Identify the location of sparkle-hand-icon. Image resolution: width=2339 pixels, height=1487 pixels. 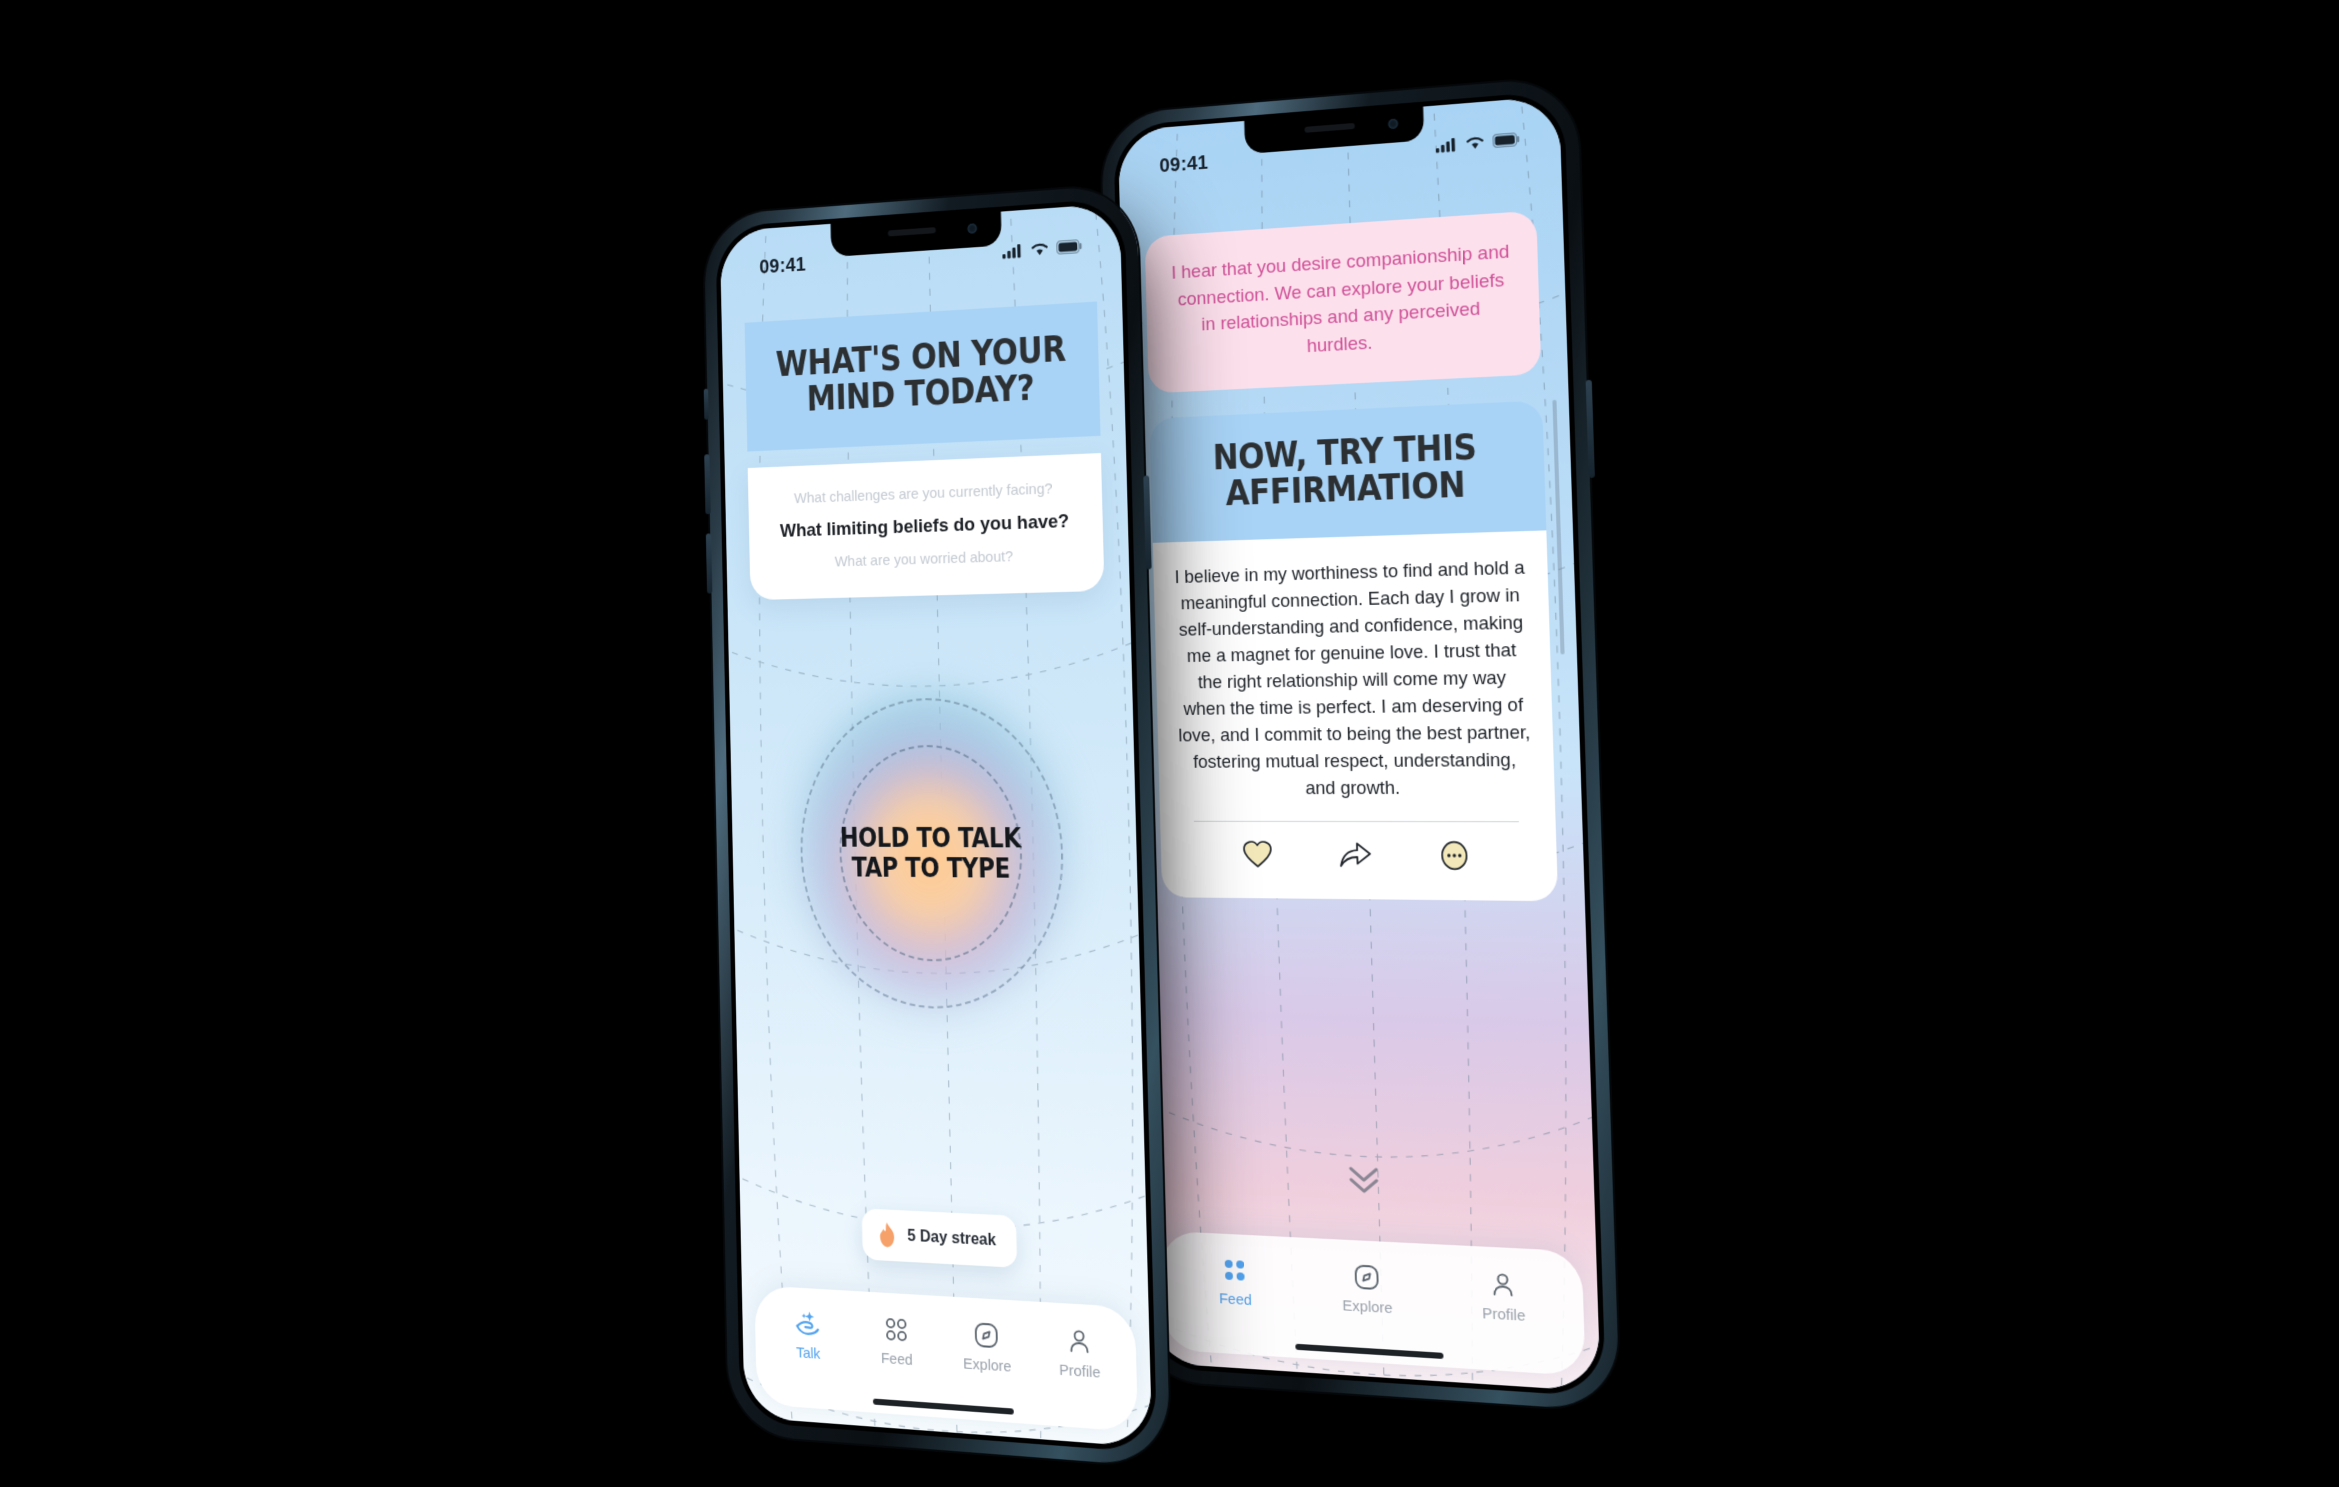
(808, 1325).